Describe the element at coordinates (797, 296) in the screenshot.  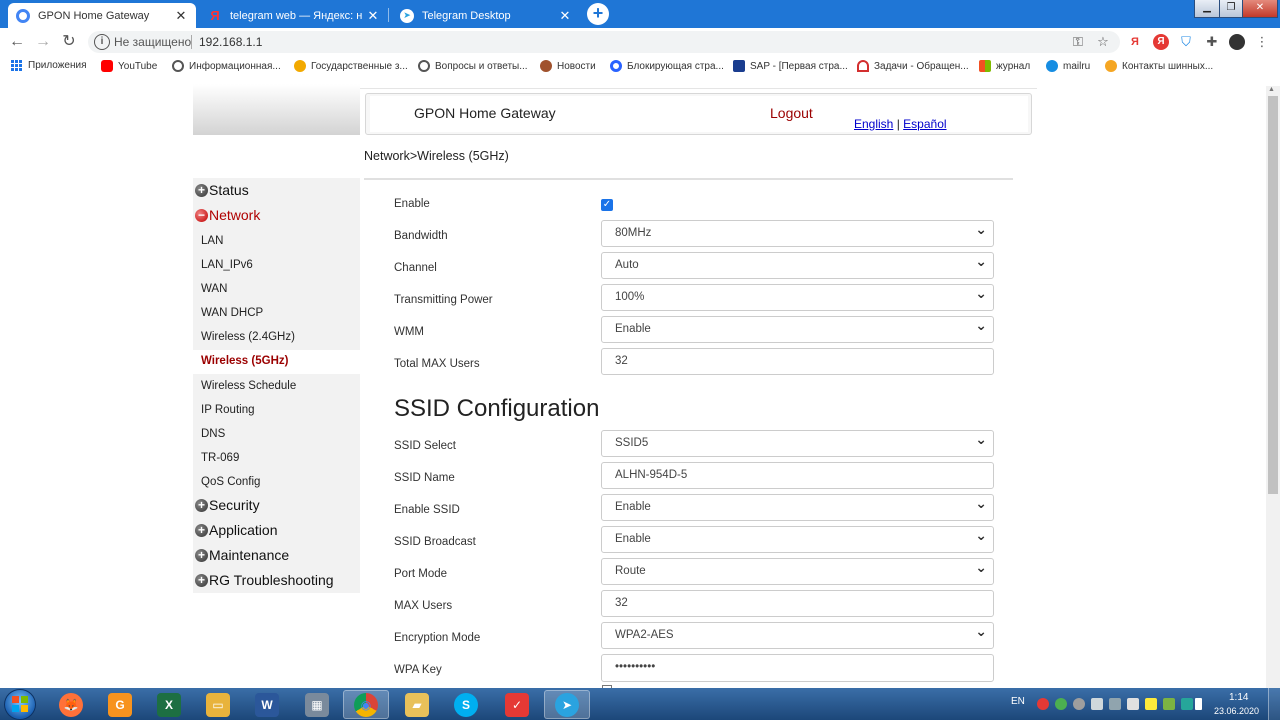
I see `transmitting-power-select: 100%` at that location.